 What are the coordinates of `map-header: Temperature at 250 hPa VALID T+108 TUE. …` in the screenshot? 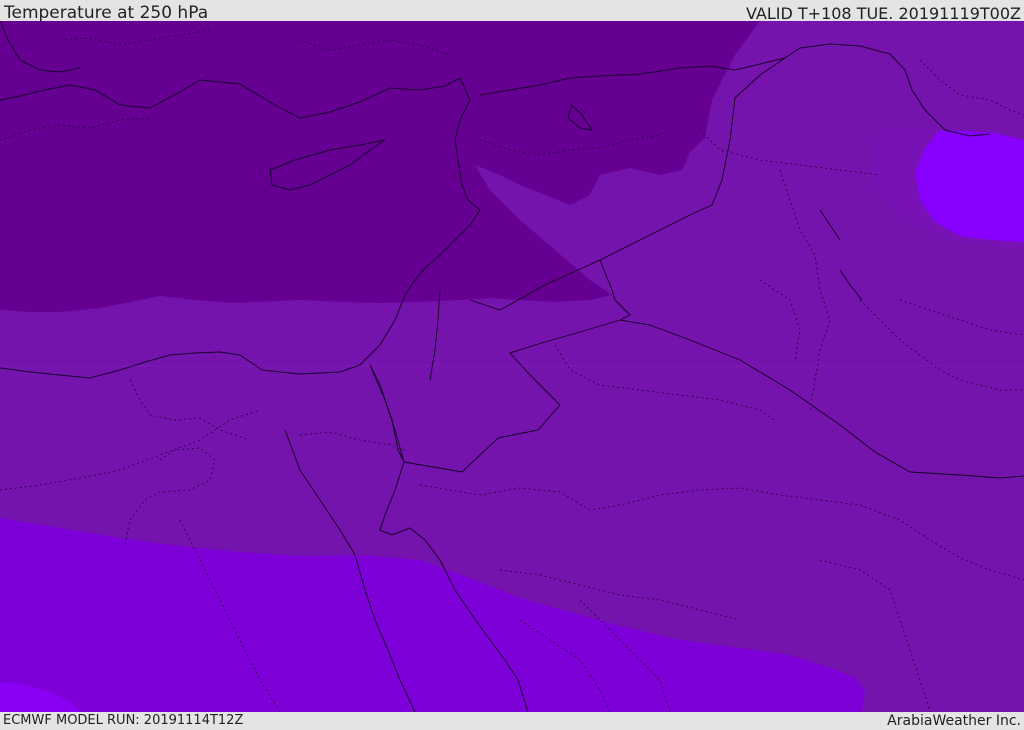 It's located at (512, 11).